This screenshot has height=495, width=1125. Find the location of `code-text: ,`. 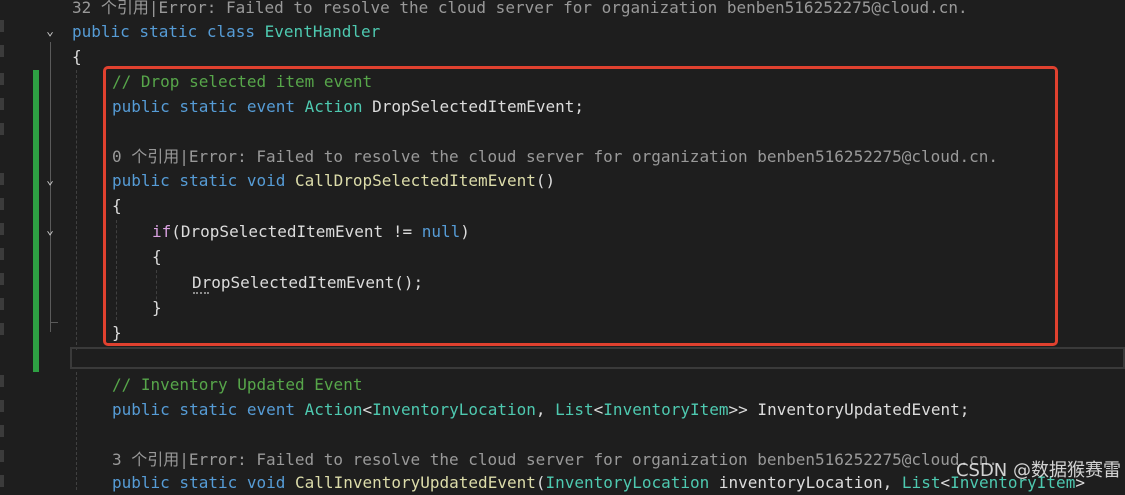

code-text: , is located at coordinates (545, 409).